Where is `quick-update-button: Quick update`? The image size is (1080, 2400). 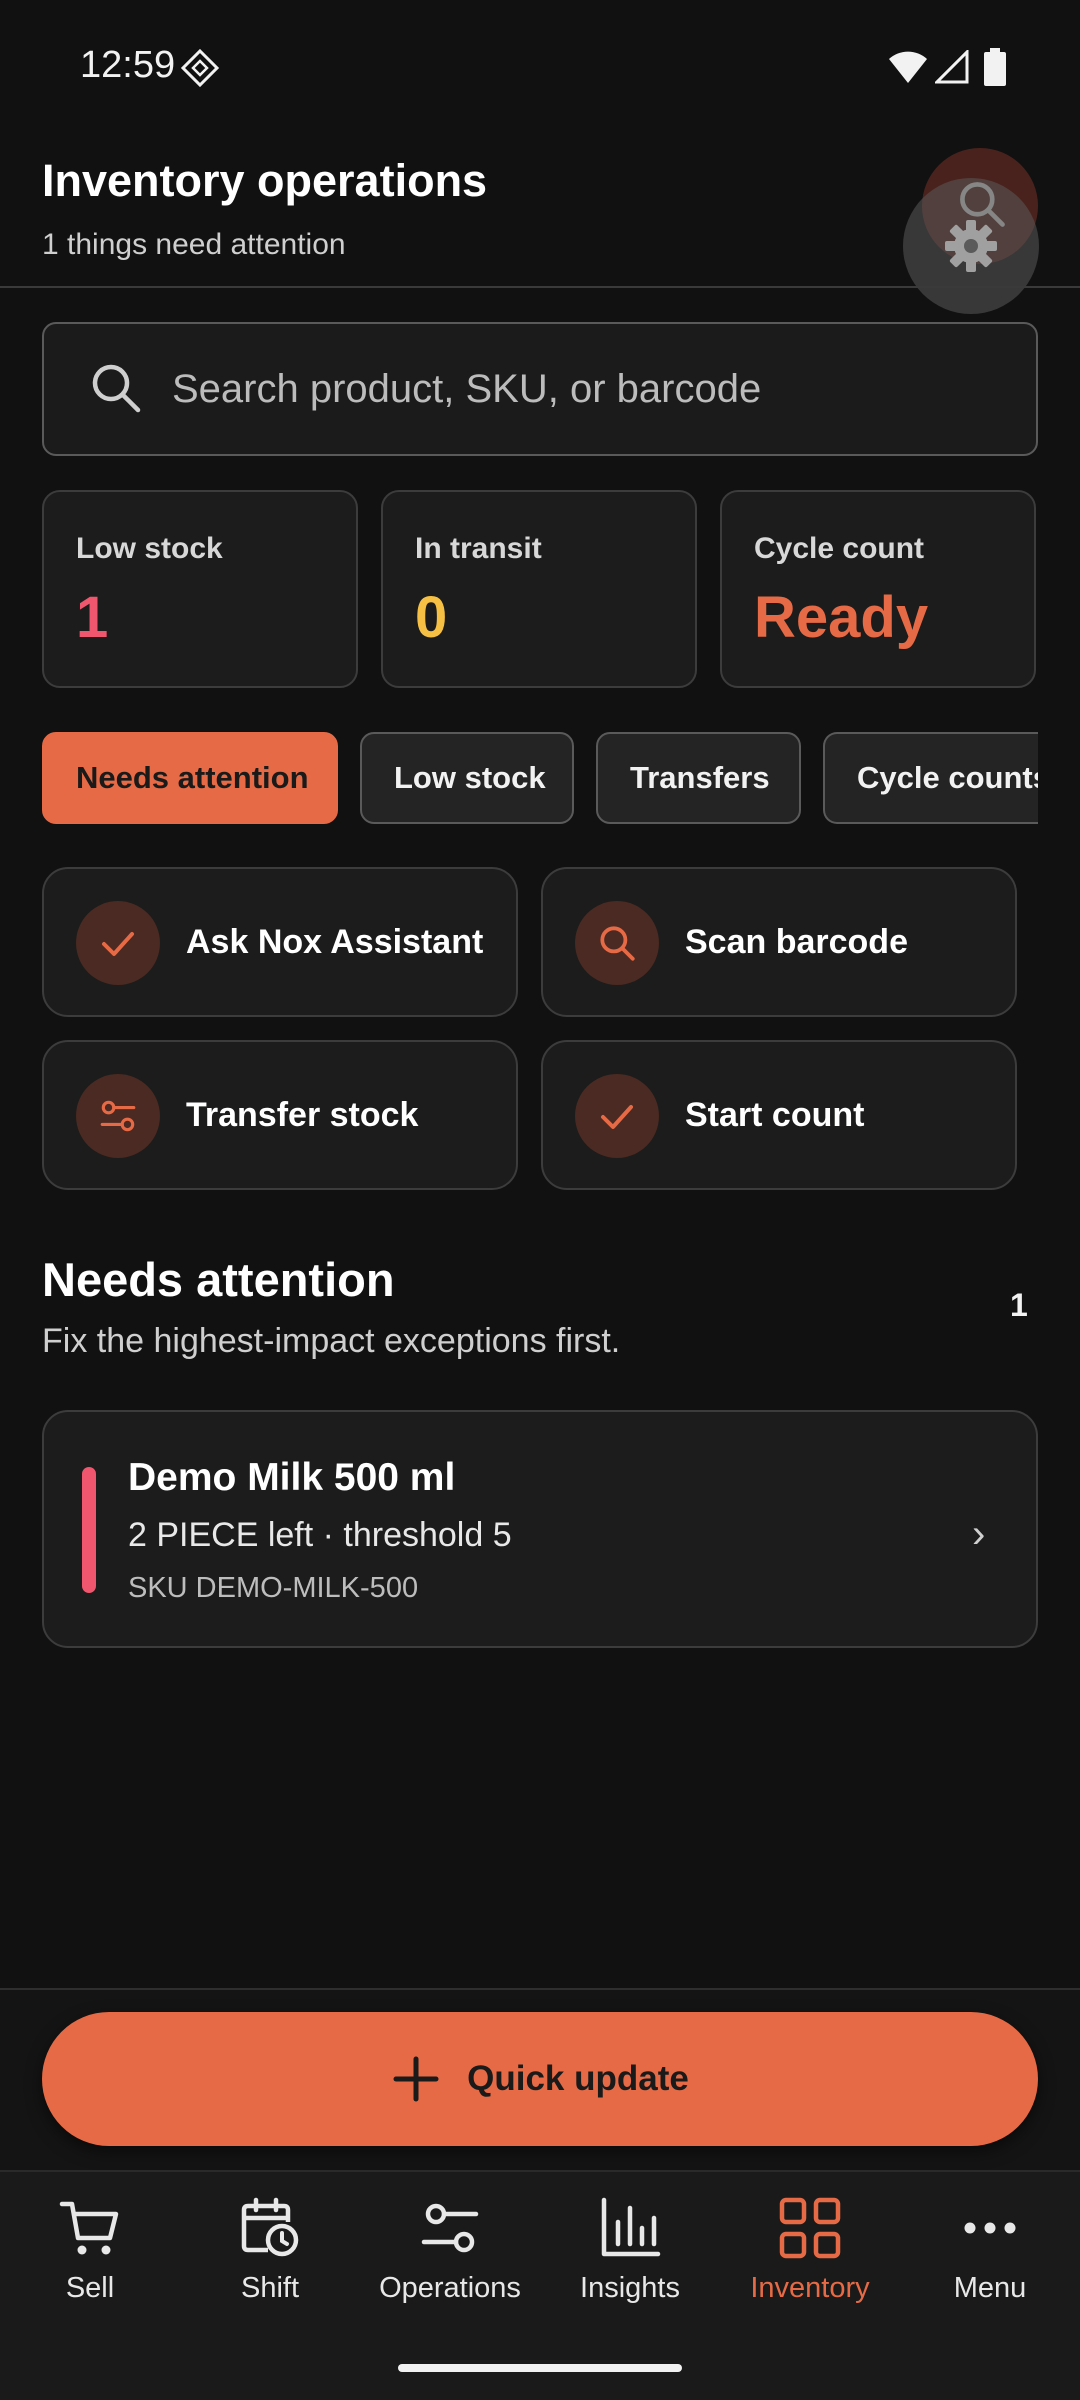
quick-update-button: Quick update is located at coordinates (540, 2079).